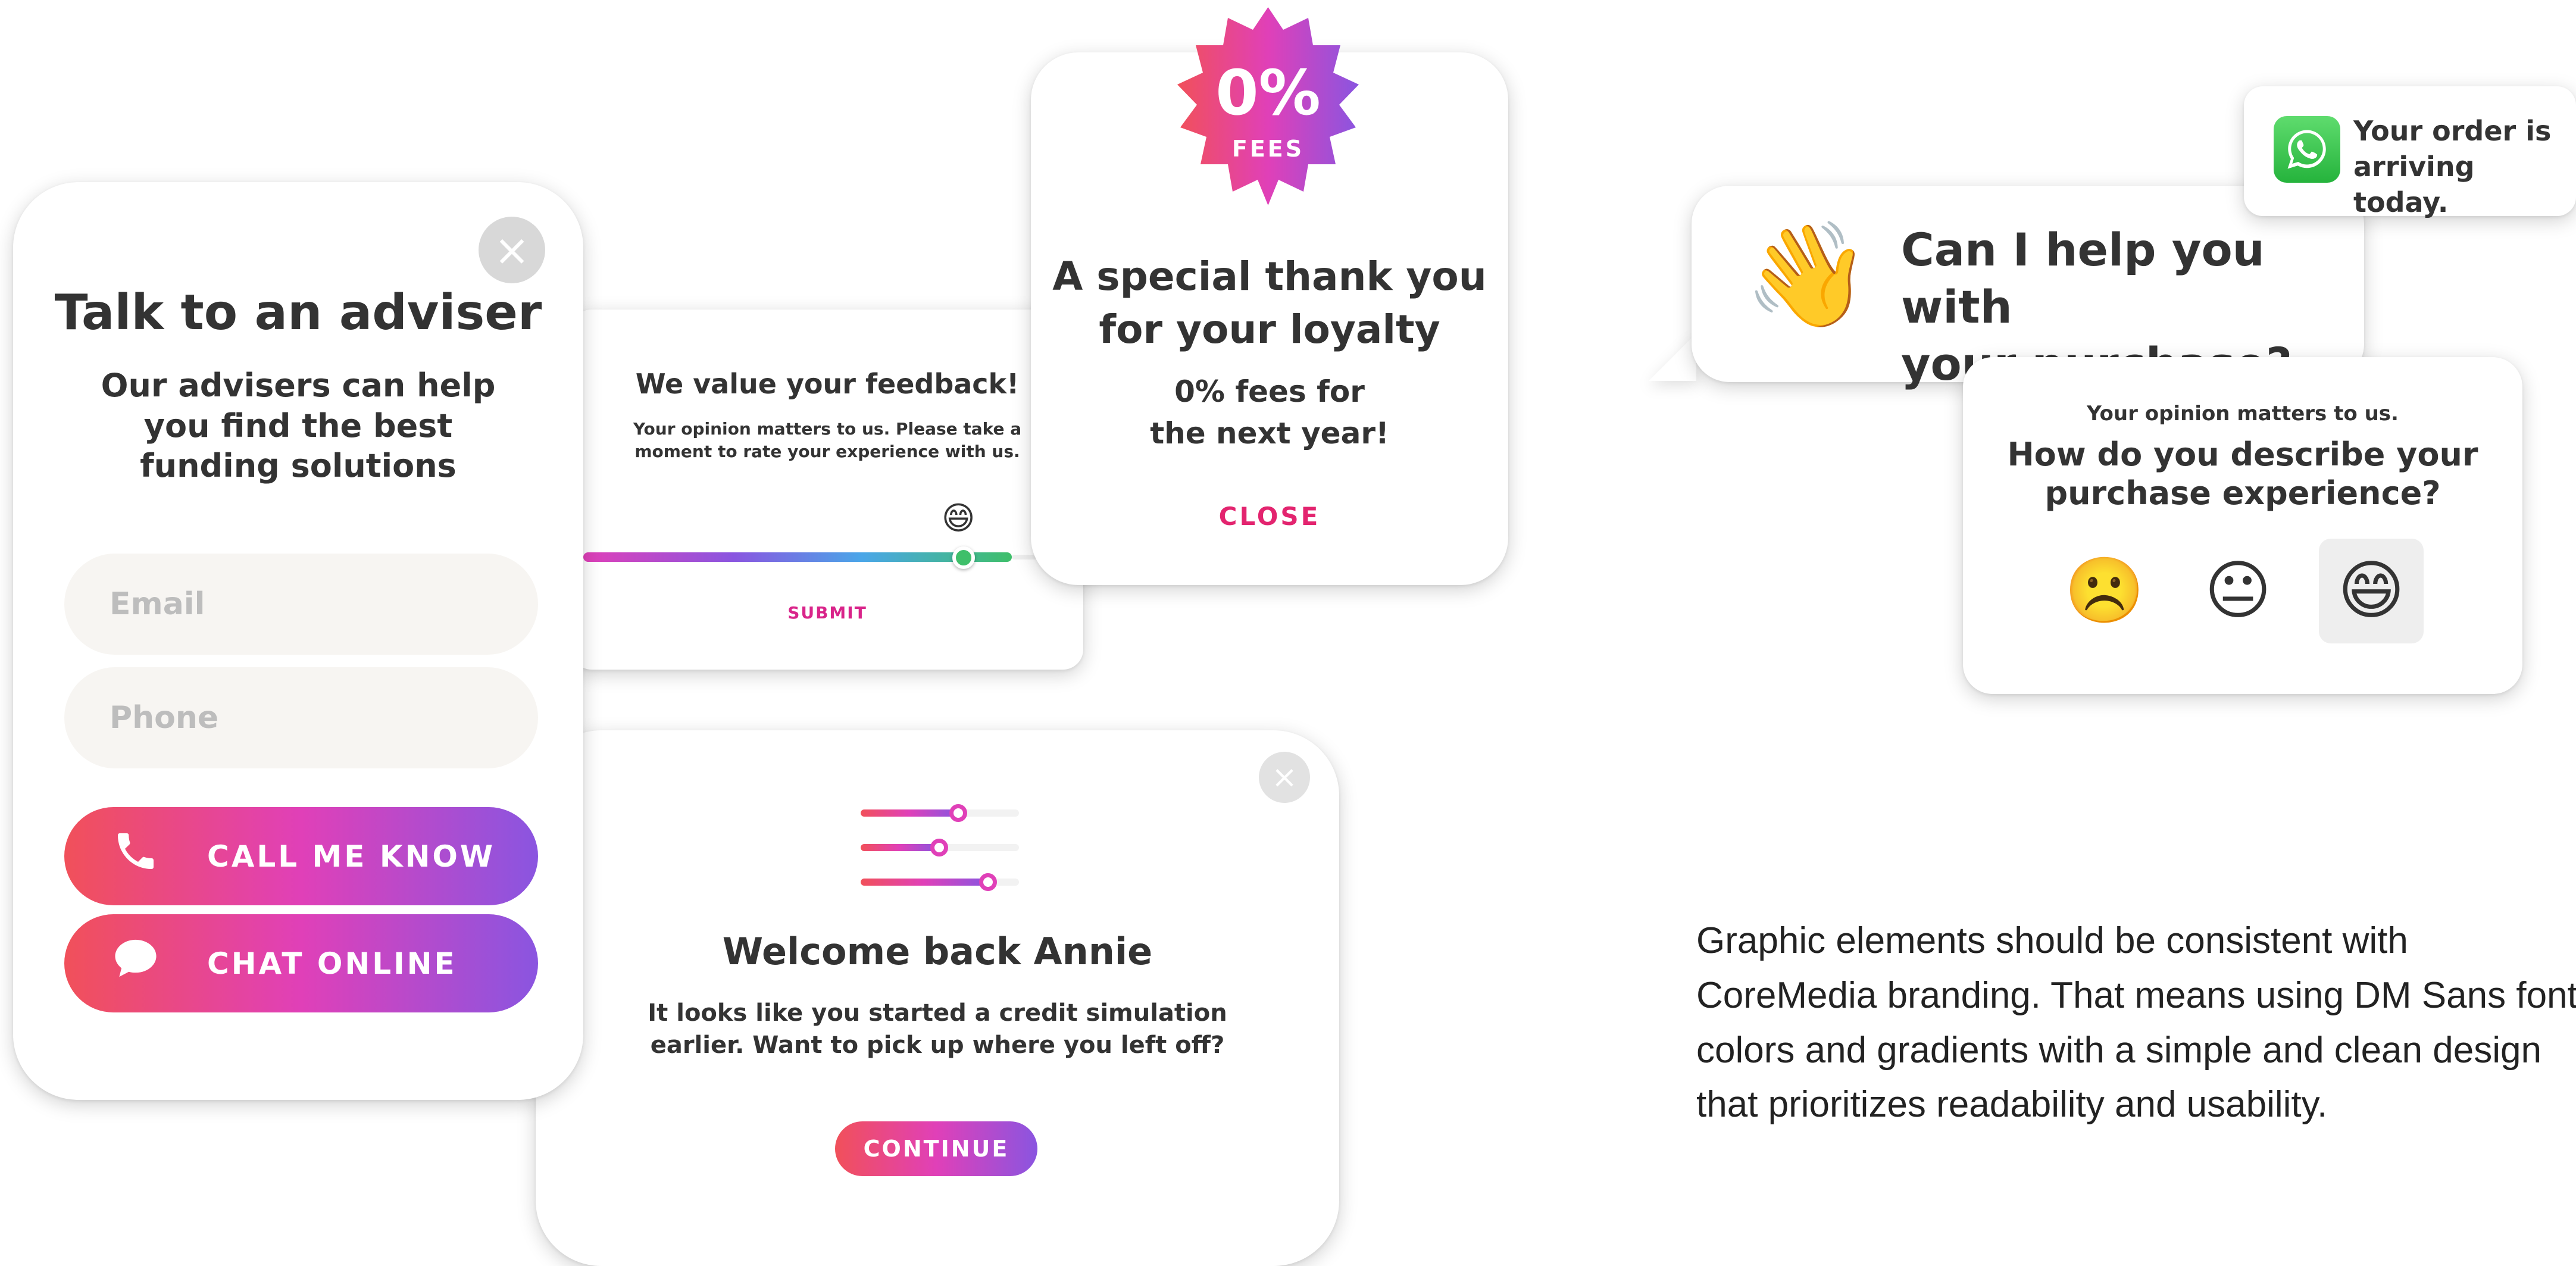 The width and height of the screenshot is (2576, 1266). I want to click on sad-face-icon: ☹️, so click(2104, 591).